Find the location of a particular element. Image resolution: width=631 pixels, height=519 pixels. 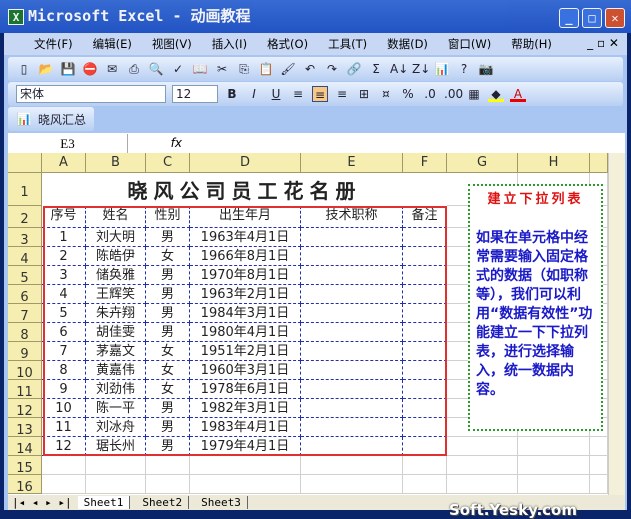

size-select: 12 is located at coordinates (195, 94).